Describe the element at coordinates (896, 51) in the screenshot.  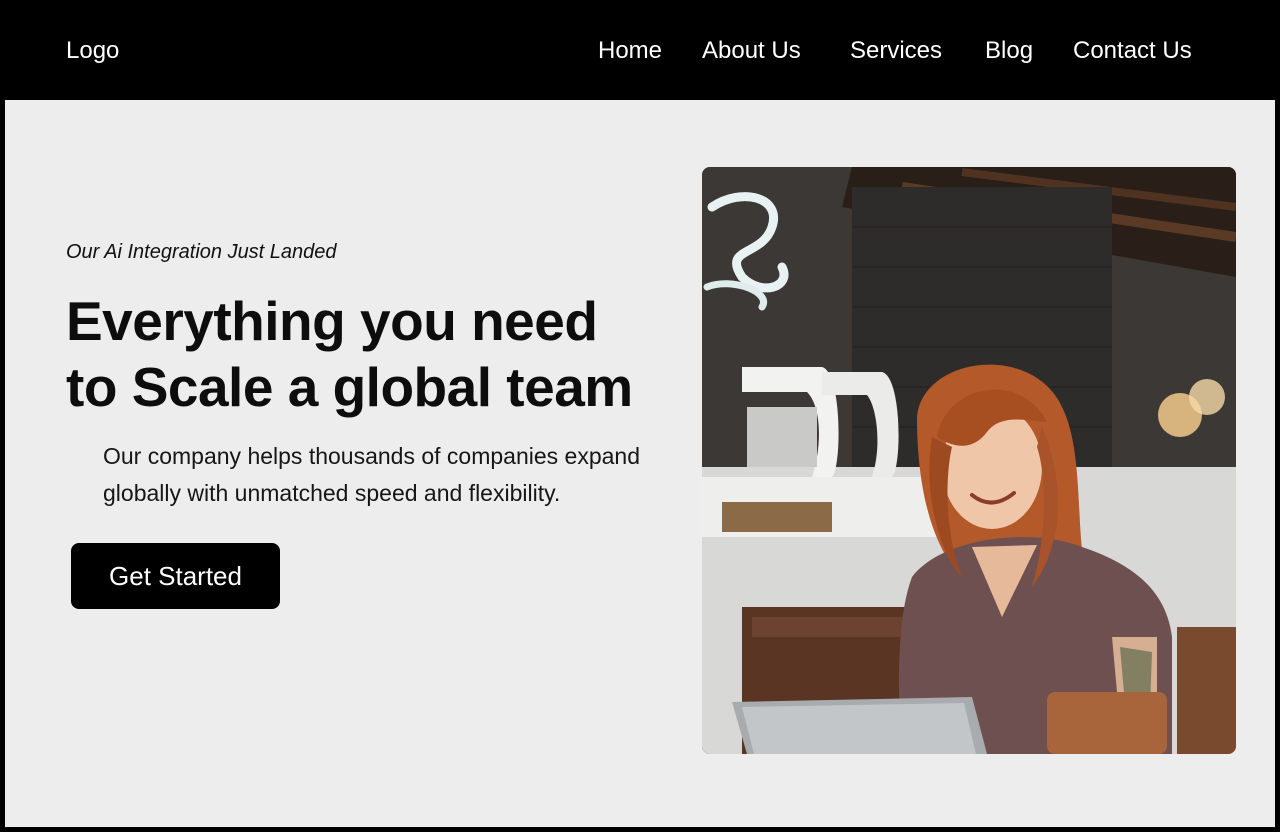
I see `nav-link-services: Services` at that location.